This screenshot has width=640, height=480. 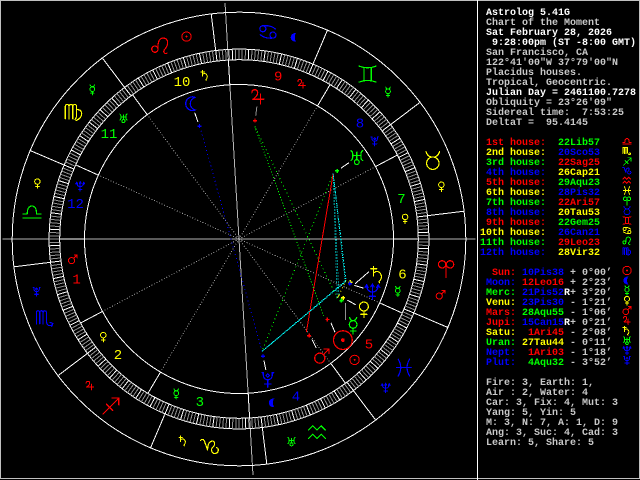 I want to click on svg-text: 3, so click(x=200, y=403).